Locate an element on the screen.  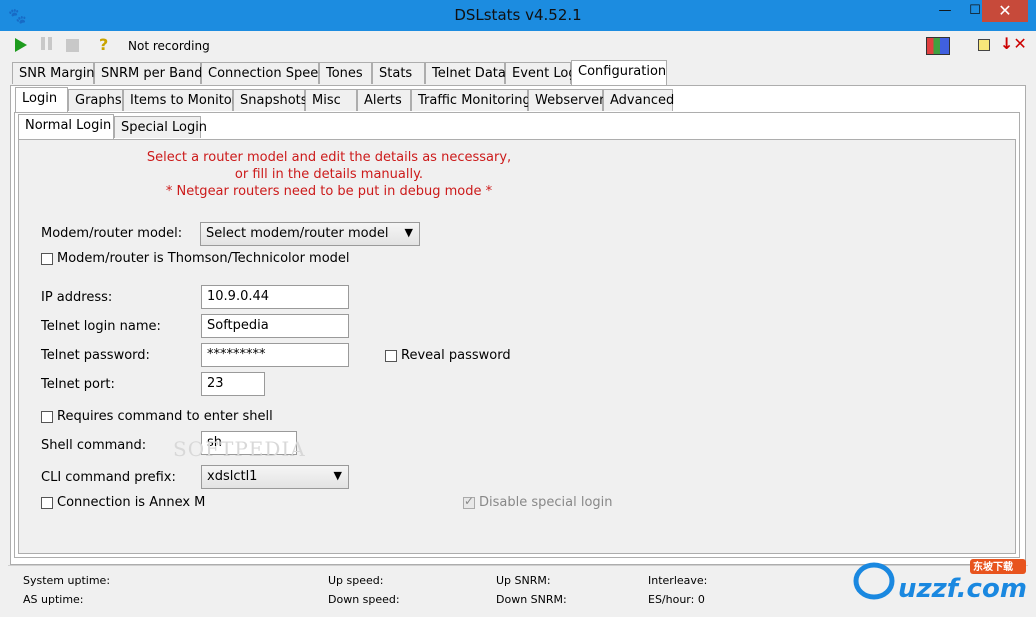
tab-normal-login: Normal Login is located at coordinates (66, 126).